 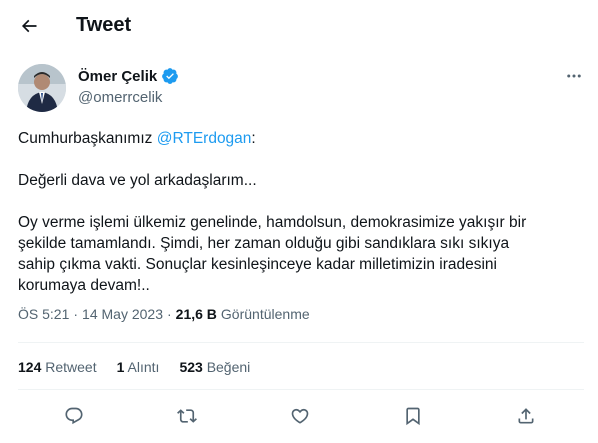 What do you see at coordinates (30, 367) in the screenshot?
I see `retweets-count: 124` at bounding box center [30, 367].